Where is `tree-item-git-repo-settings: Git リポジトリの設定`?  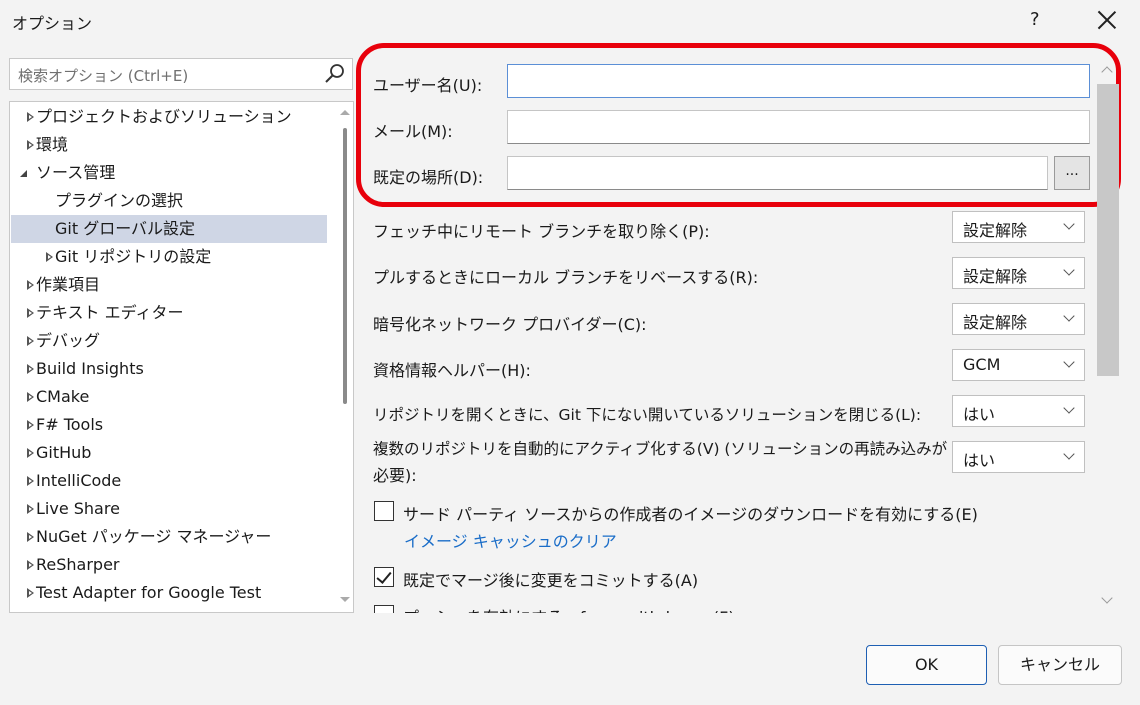
tree-item-git-repo-settings: Git リポジトリの設定 is located at coordinates (169, 257).